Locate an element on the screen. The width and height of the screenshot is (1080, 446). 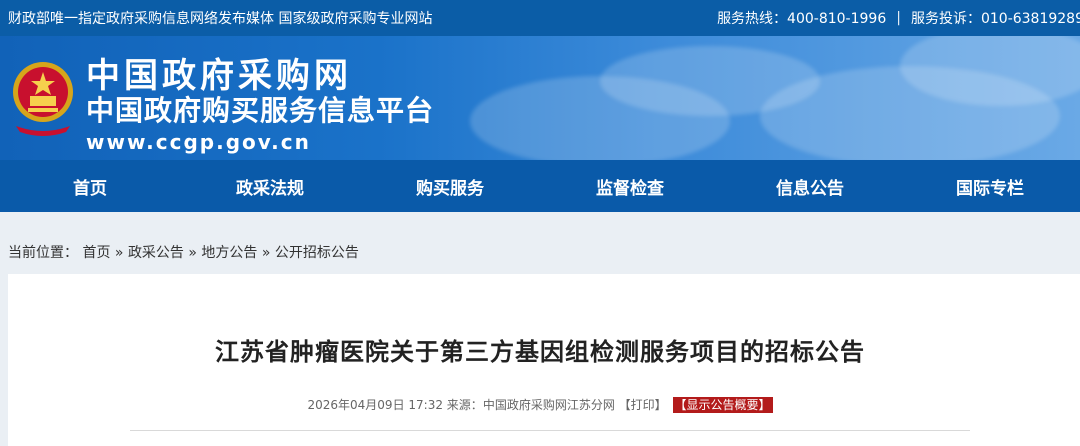
article-source: 中国政府采购网江苏分网 is located at coordinates (548, 405).